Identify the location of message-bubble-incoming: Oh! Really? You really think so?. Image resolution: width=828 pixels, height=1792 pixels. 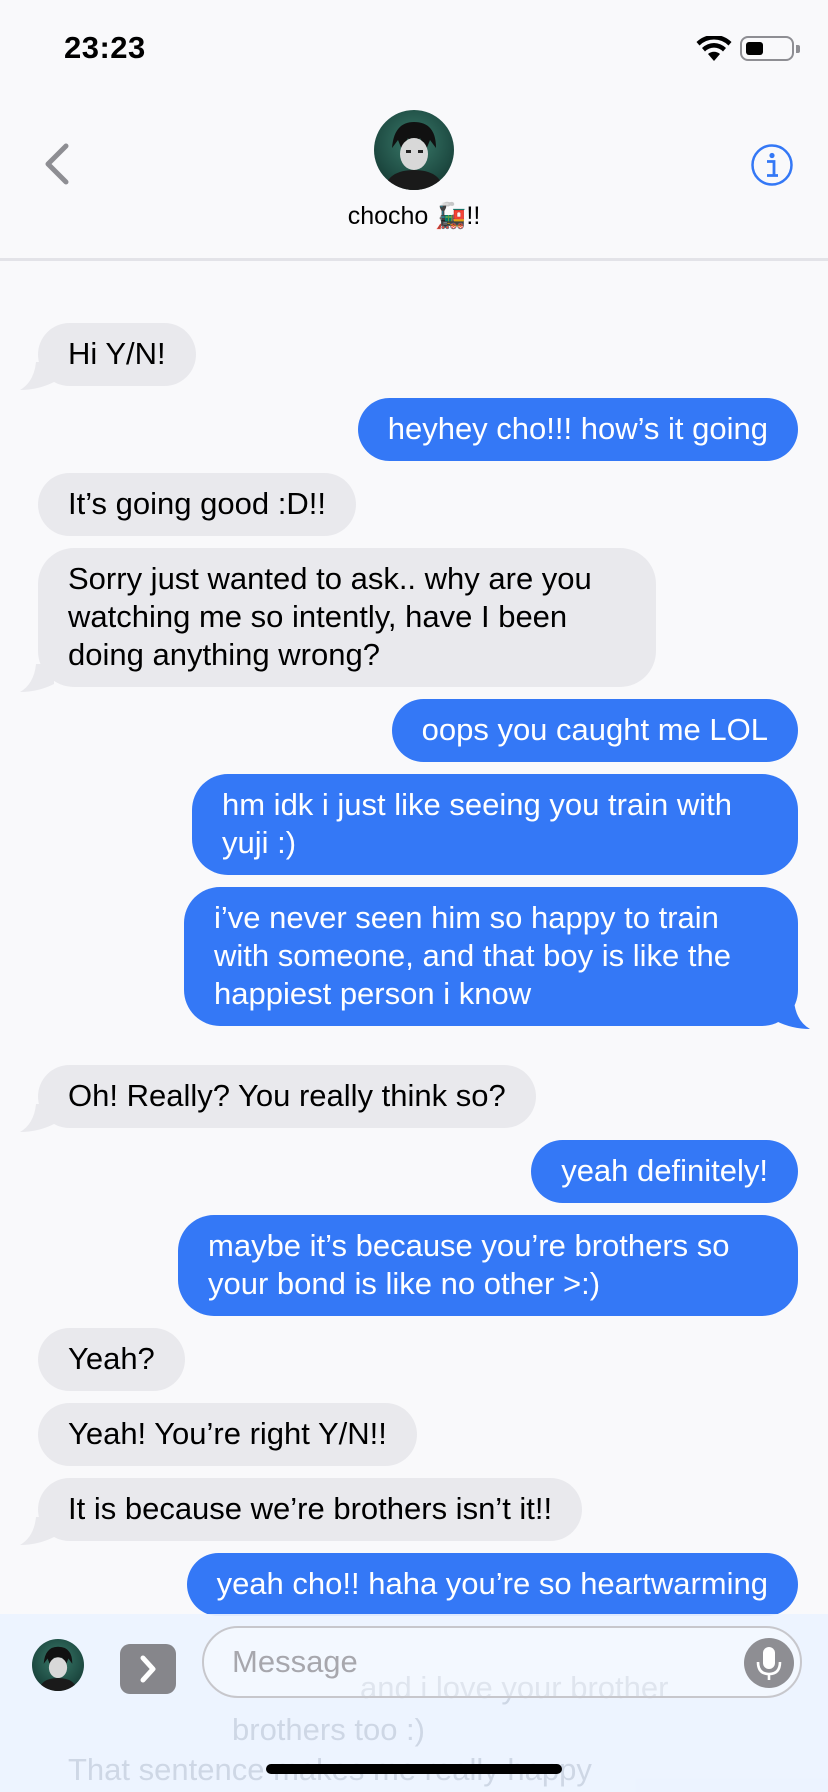
(287, 1096).